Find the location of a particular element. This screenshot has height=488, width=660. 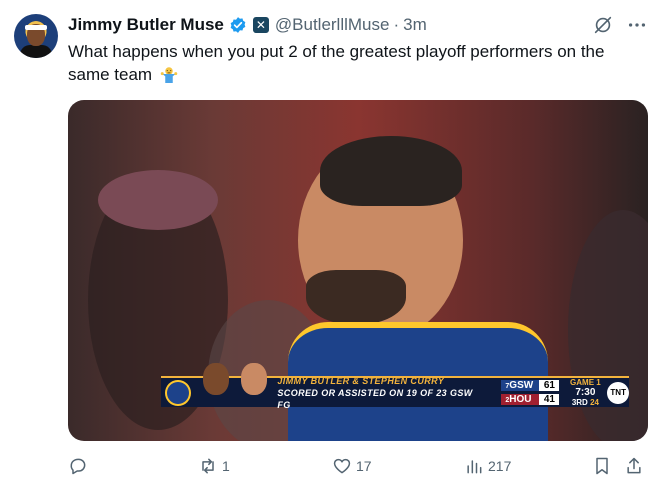

game-clock: GAME 1 7:30 3RD 24 is located at coordinates (585, 392).